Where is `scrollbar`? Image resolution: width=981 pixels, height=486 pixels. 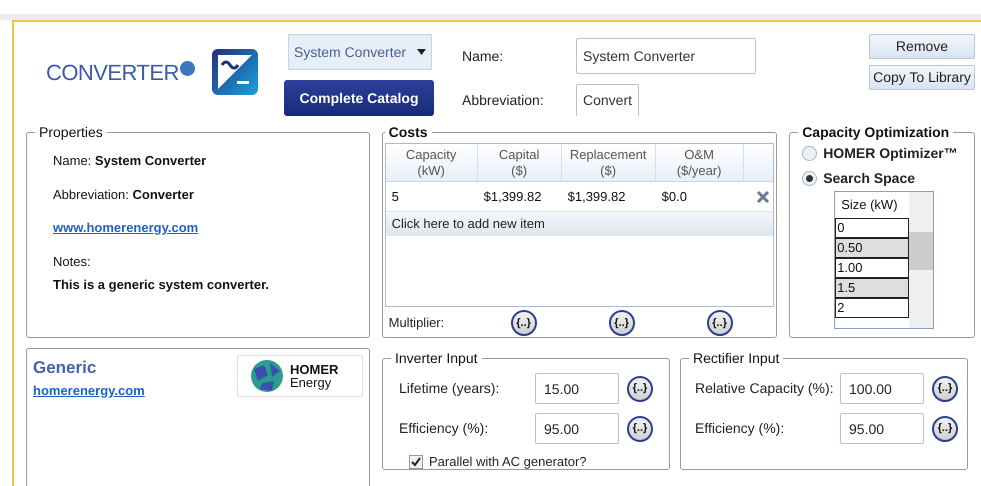 scrollbar is located at coordinates (921, 260).